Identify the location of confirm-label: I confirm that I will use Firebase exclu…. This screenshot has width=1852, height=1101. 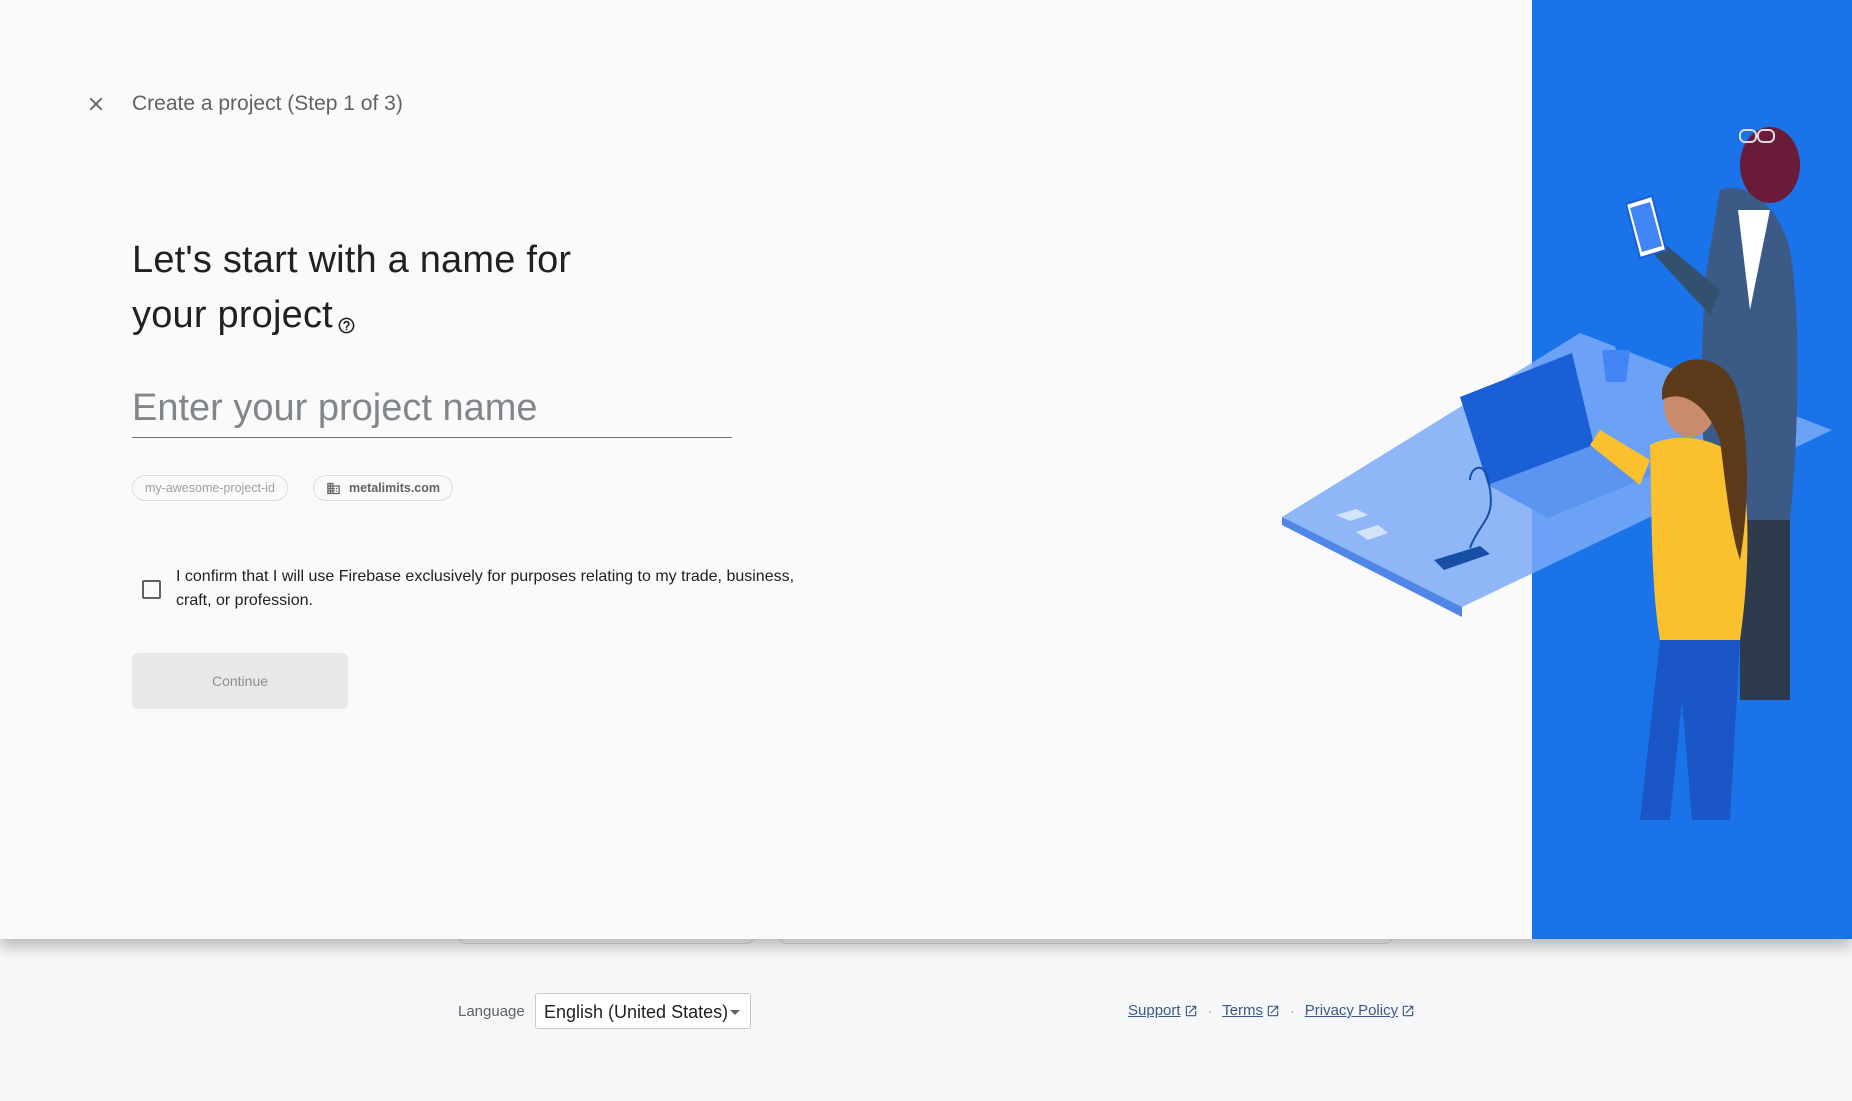
(485, 588).